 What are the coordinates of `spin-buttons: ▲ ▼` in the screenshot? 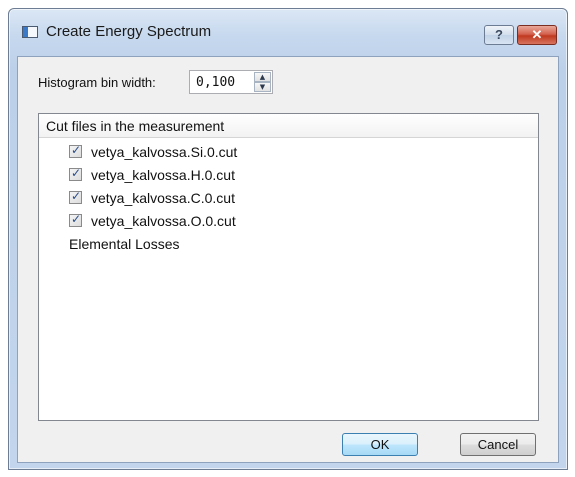 It's located at (262, 82).